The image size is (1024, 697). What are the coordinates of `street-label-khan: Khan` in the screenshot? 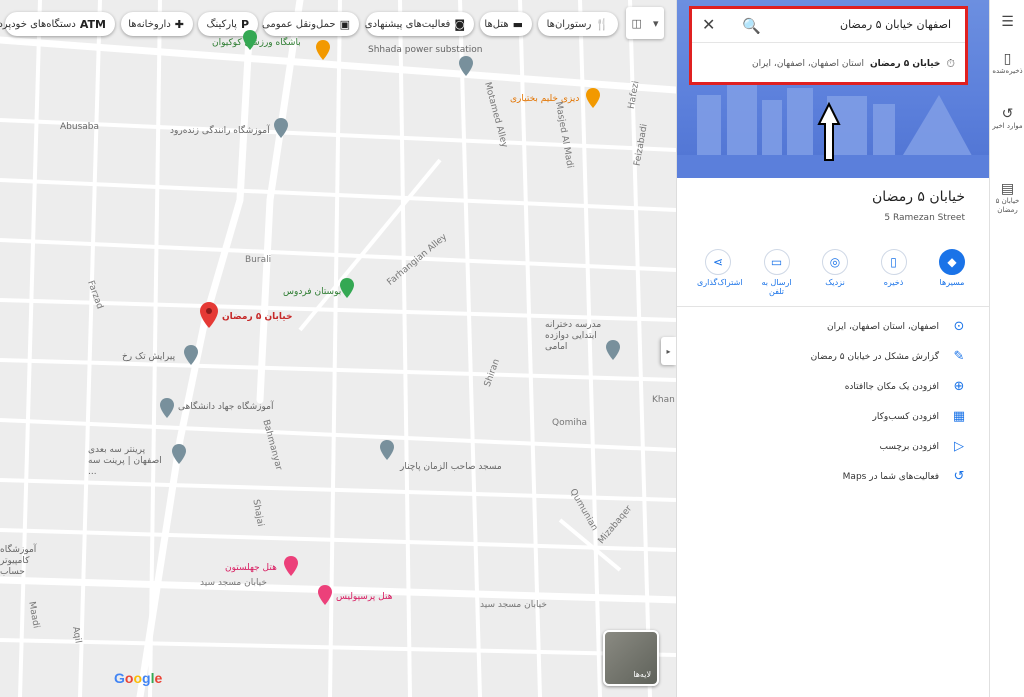 It's located at (663, 400).